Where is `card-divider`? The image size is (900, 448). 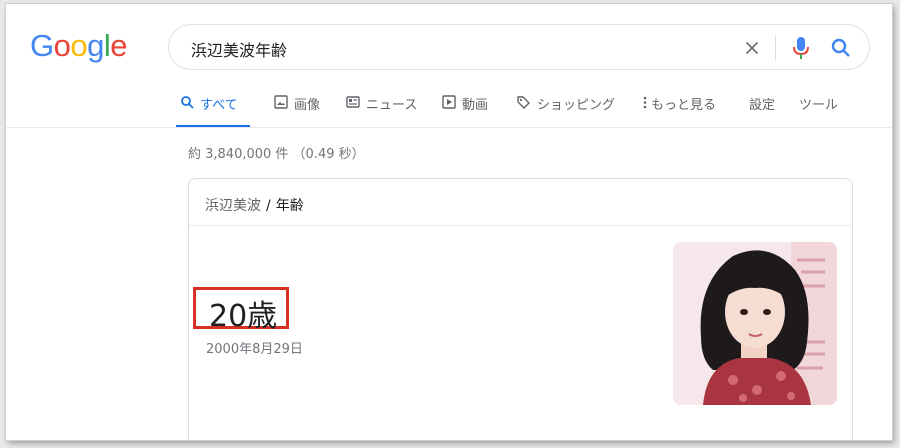 card-divider is located at coordinates (520, 225).